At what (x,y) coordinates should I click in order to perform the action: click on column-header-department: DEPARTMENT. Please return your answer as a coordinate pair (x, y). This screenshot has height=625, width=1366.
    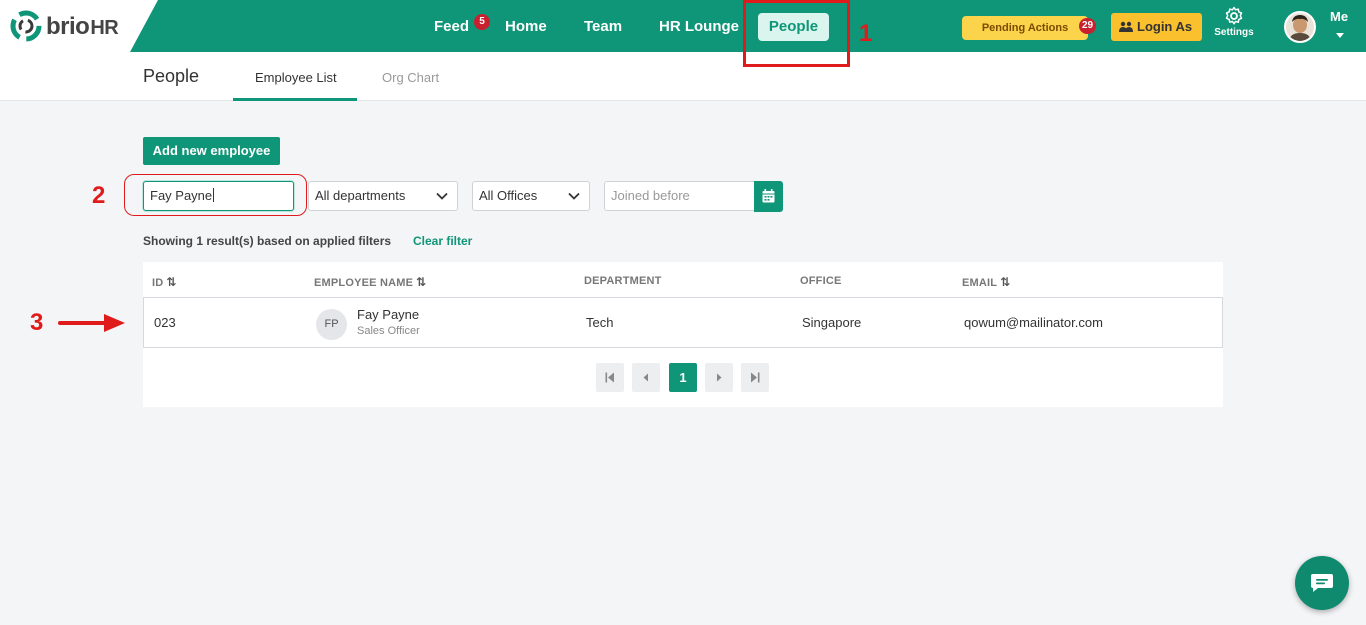
    Looking at the image, I should click on (623, 281).